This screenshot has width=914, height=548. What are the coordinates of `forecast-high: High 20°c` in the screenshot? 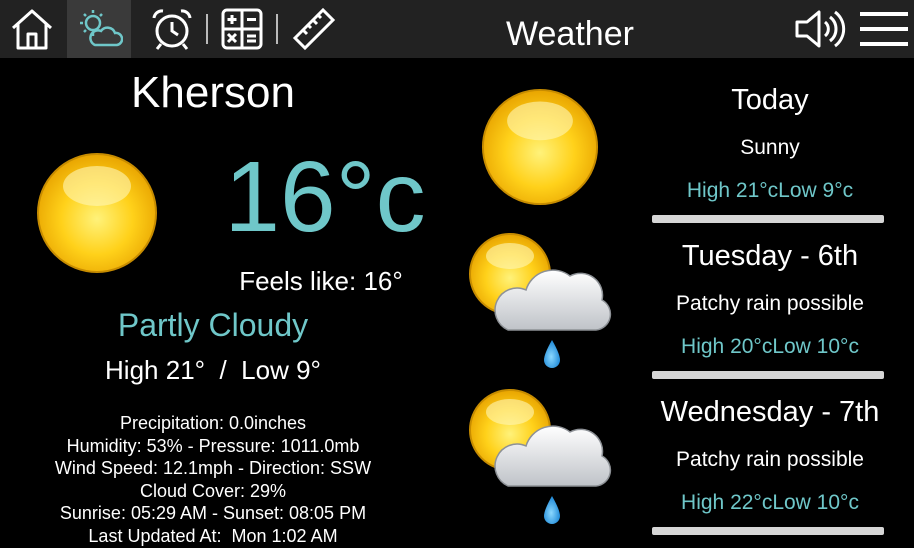 It's located at (727, 346).